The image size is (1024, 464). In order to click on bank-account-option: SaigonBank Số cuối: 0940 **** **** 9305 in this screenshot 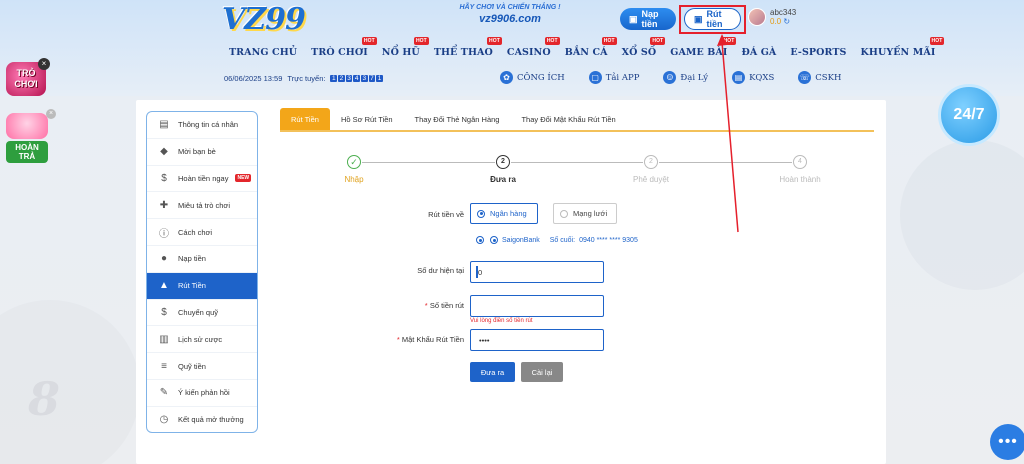, I will do `click(557, 240)`.